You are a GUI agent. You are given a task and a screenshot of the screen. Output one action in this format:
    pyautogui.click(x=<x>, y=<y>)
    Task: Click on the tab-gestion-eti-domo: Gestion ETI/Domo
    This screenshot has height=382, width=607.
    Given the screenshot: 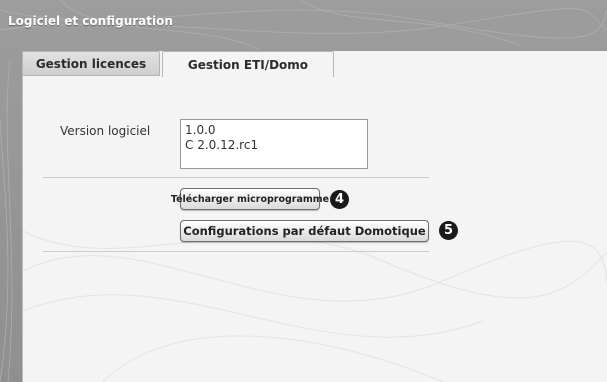 What is the action you would take?
    pyautogui.click(x=248, y=64)
    